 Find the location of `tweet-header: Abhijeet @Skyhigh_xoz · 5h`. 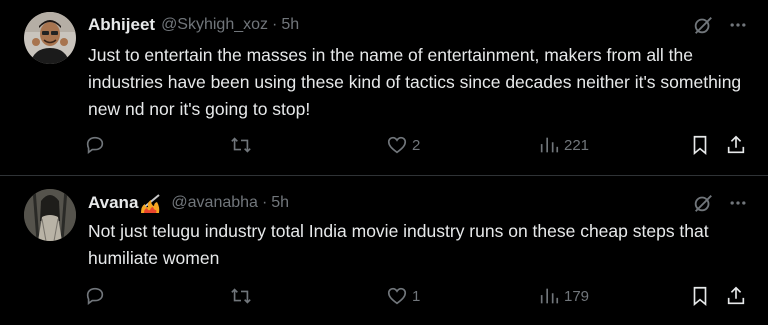

tweet-header: Abhijeet @Skyhigh_xoz · 5h is located at coordinates (193, 25).